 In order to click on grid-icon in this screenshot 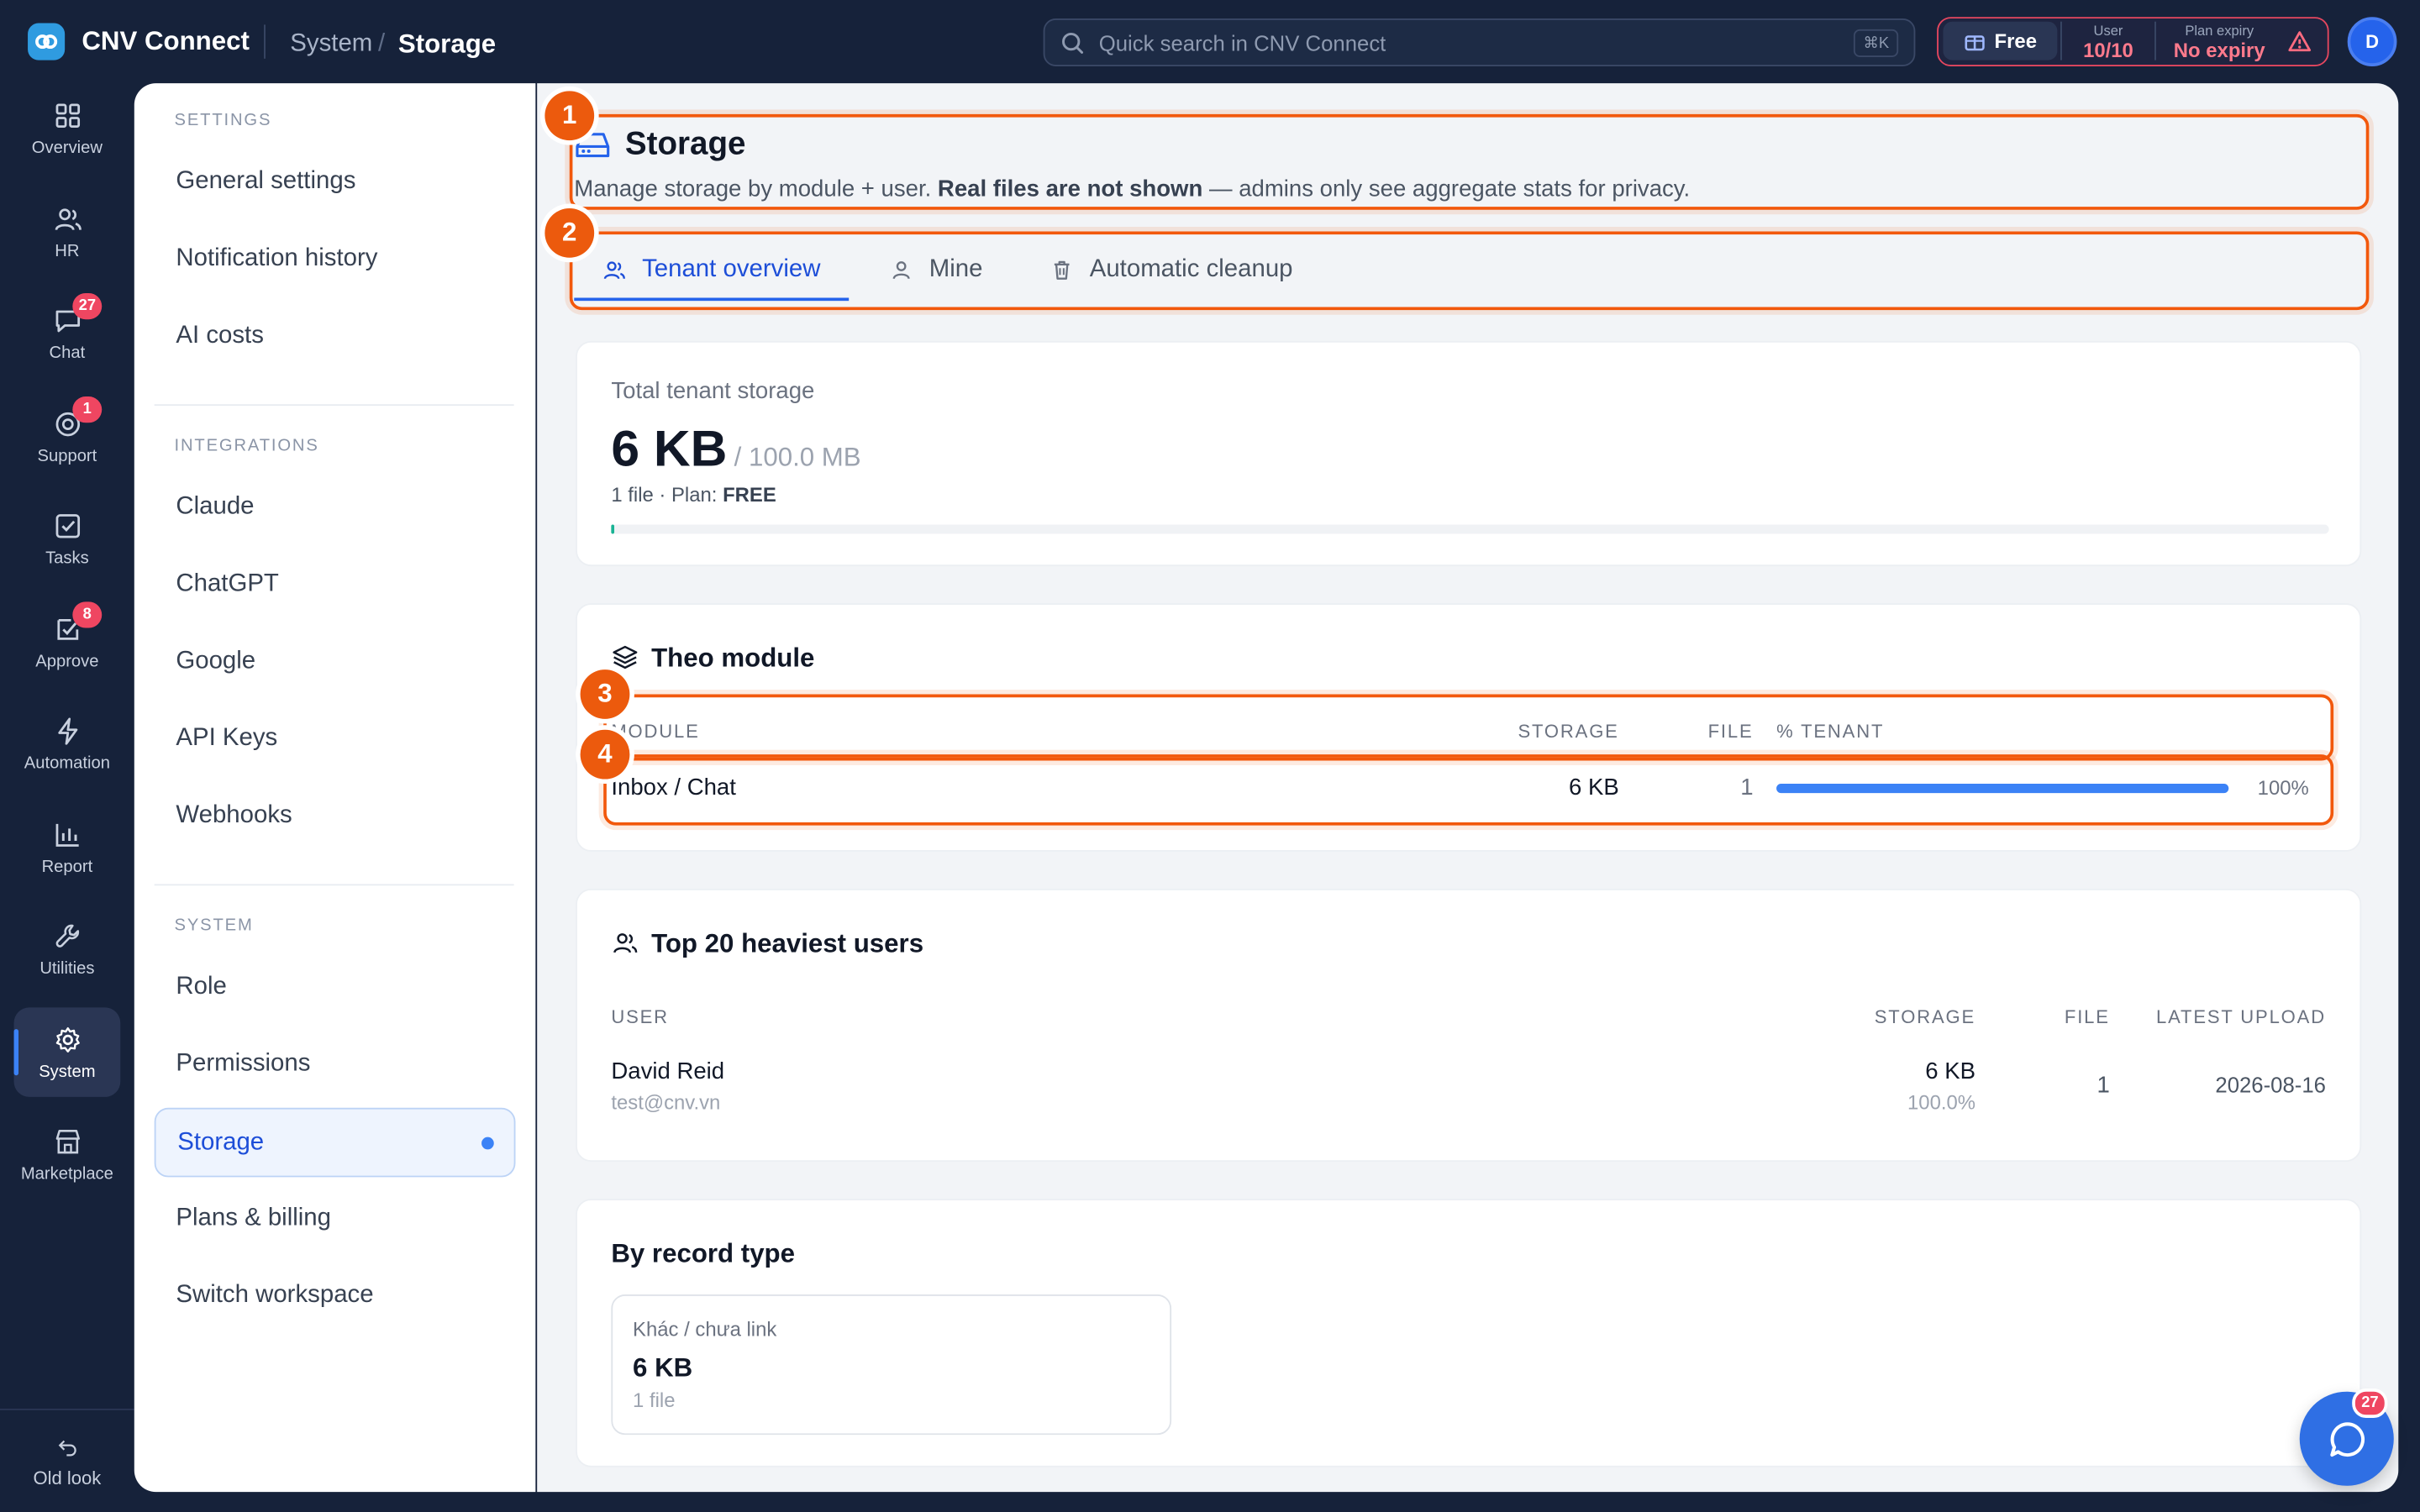, I will do `click(67, 115)`.